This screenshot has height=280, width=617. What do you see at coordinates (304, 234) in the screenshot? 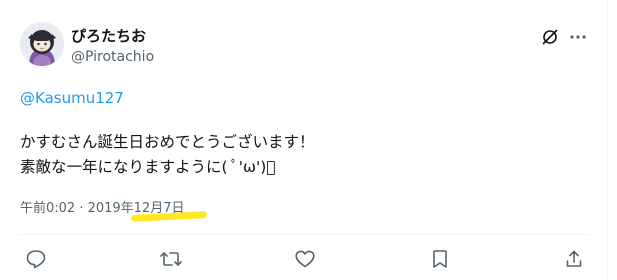
I see `divider` at bounding box center [304, 234].